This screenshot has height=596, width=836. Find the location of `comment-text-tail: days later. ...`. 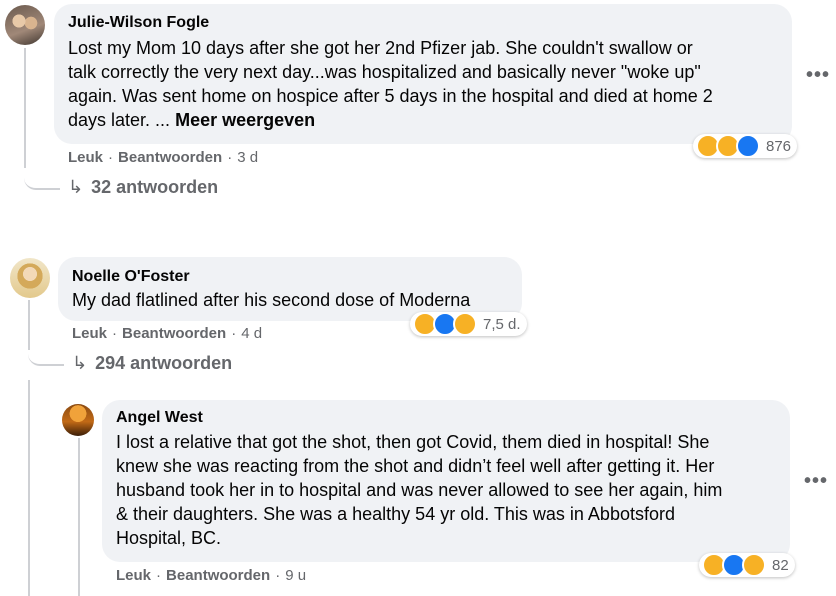

comment-text-tail: days later. ... is located at coordinates (119, 120).